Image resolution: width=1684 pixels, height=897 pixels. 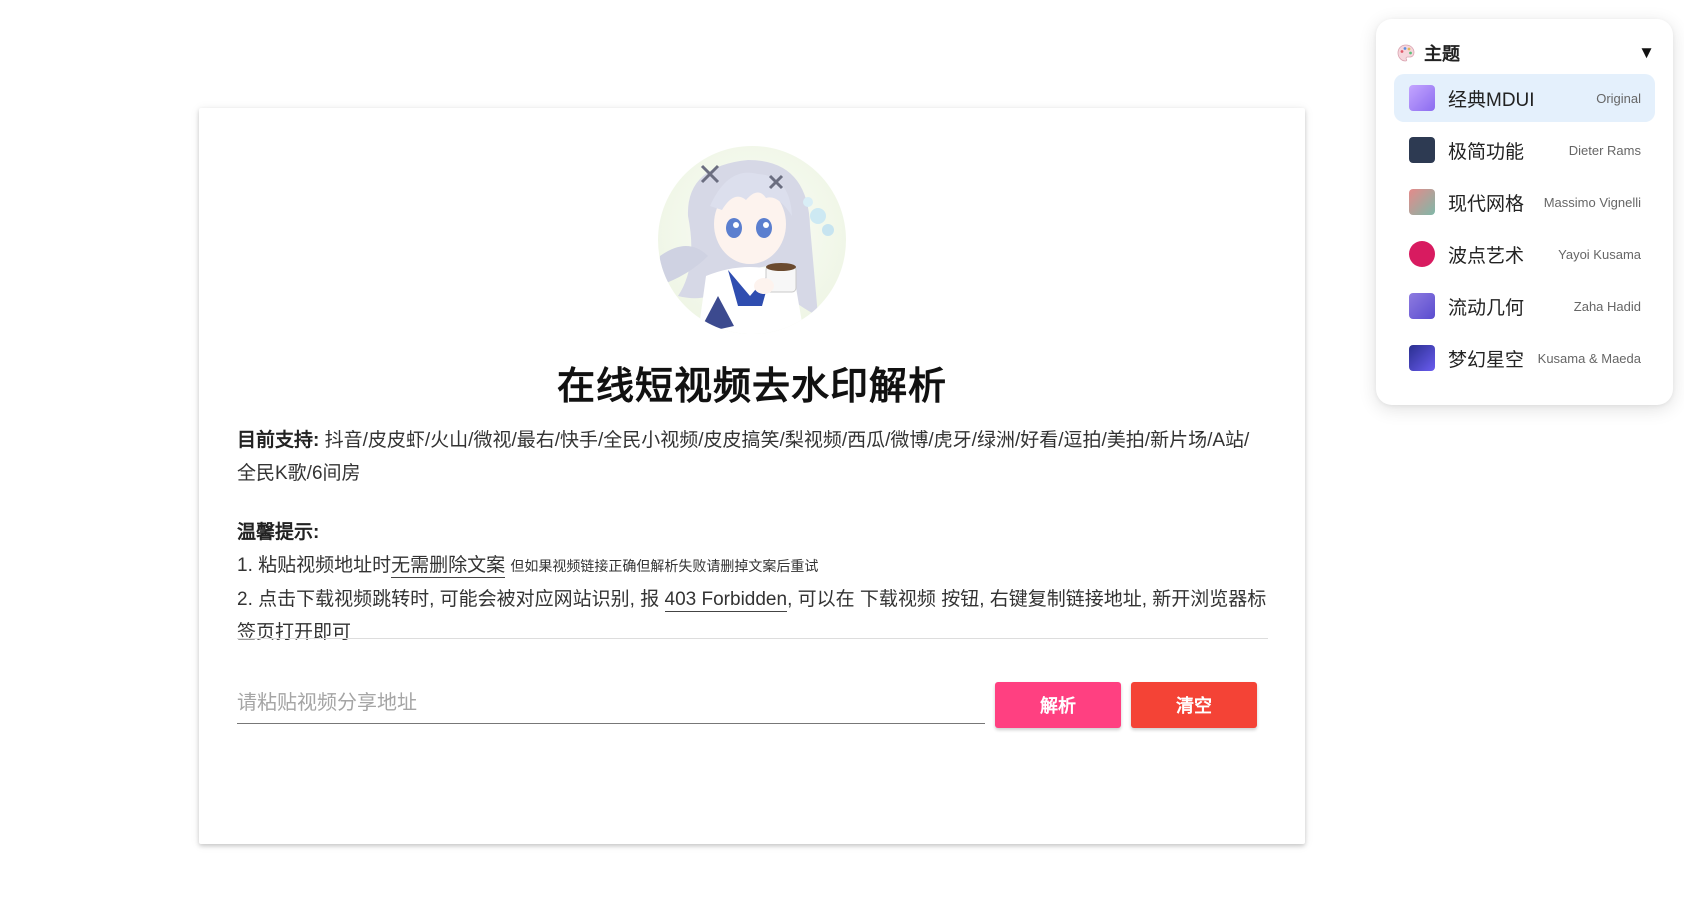 I want to click on theme-author: Massimo Vignelli, so click(x=1592, y=202).